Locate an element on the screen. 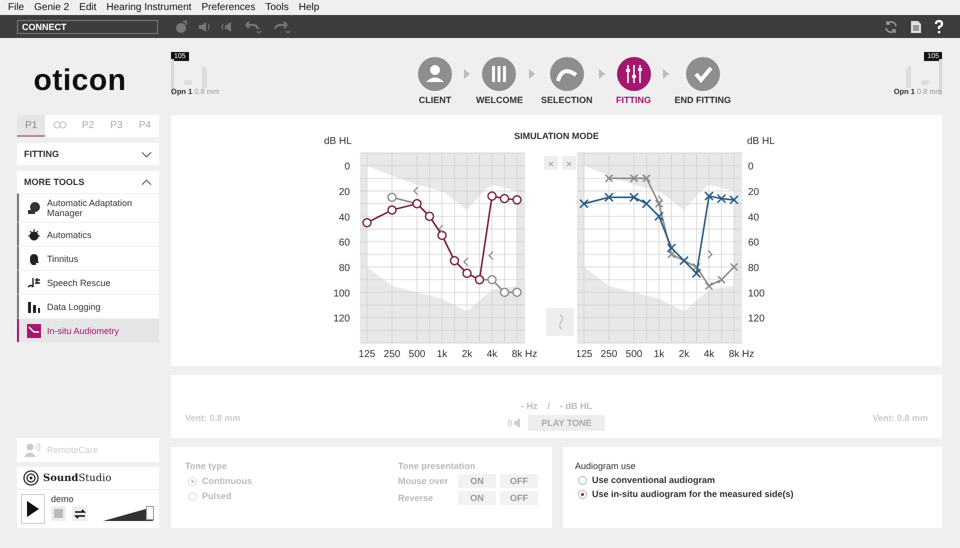 The image size is (960, 548). track-name: demo is located at coordinates (63, 499).